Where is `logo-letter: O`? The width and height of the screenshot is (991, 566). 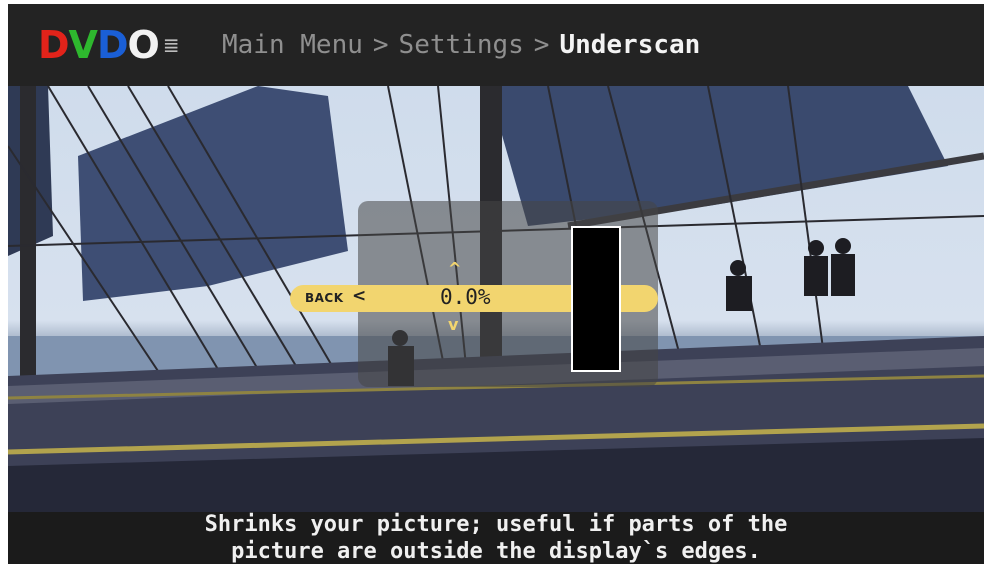 logo-letter: O is located at coordinates (143, 45).